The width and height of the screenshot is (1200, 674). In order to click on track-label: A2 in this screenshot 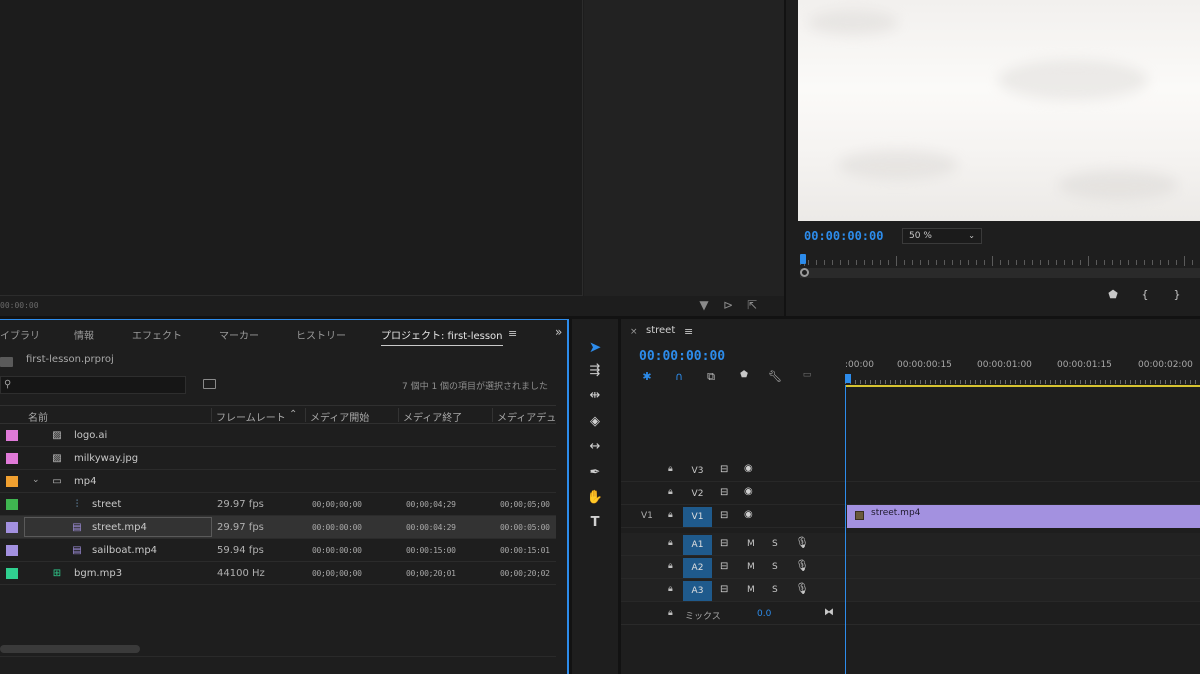, I will do `click(697, 568)`.